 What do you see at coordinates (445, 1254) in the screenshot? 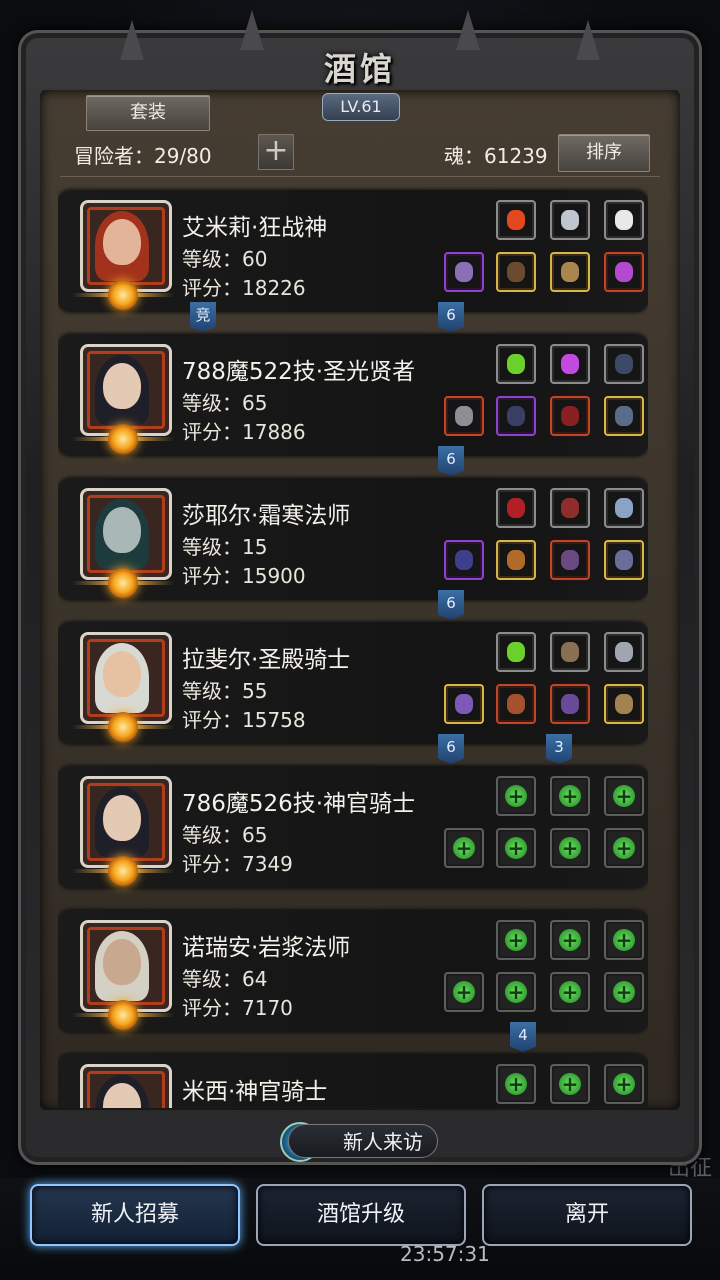
I see `clock-readout: 23:57:31` at bounding box center [445, 1254].